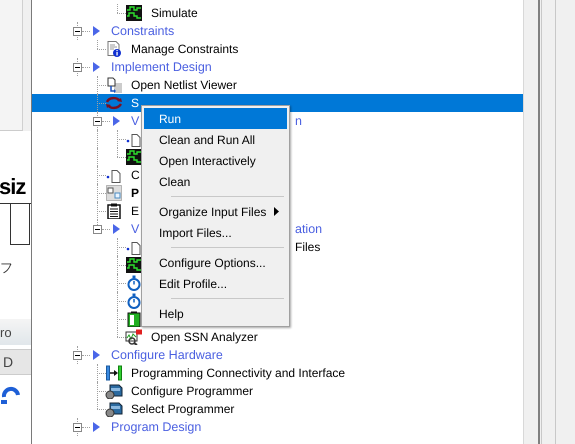 The width and height of the screenshot is (575, 444). Describe the element at coordinates (192, 391) in the screenshot. I see `task-item: Configure Programmer` at that location.